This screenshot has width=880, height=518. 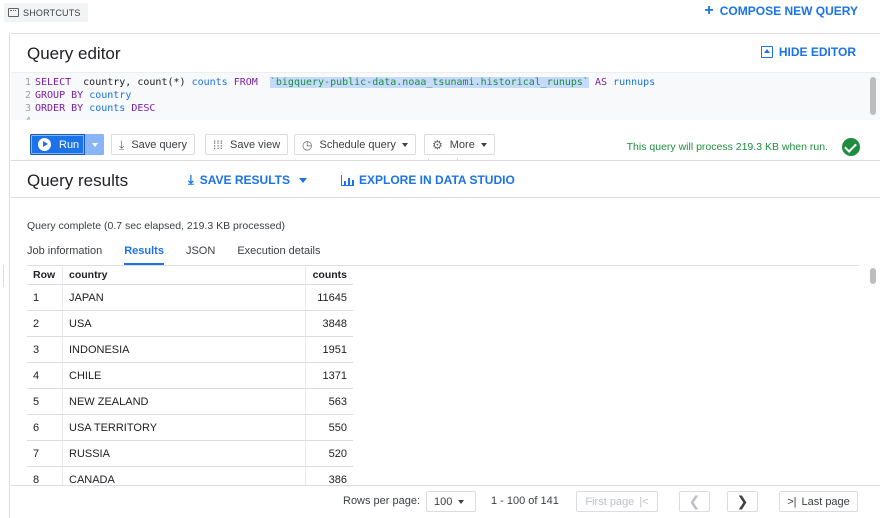 I want to click on last-page-label: Last page, so click(x=825, y=501).